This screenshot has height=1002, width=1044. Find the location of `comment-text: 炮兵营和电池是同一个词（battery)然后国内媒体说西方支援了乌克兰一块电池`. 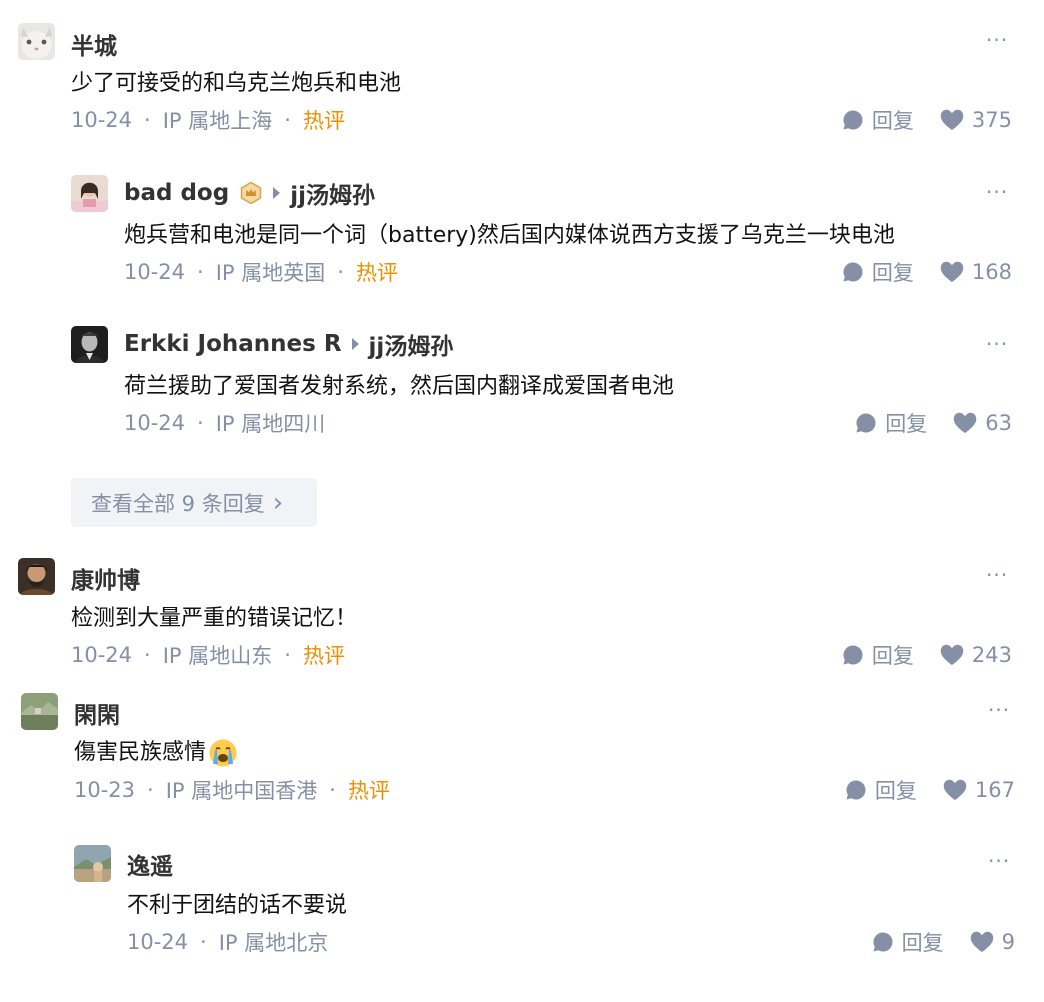

comment-text: 炮兵营和电池是同一个词（battery)然后国内媒体说西方支援了乌克兰一块电池 is located at coordinates (509, 235).